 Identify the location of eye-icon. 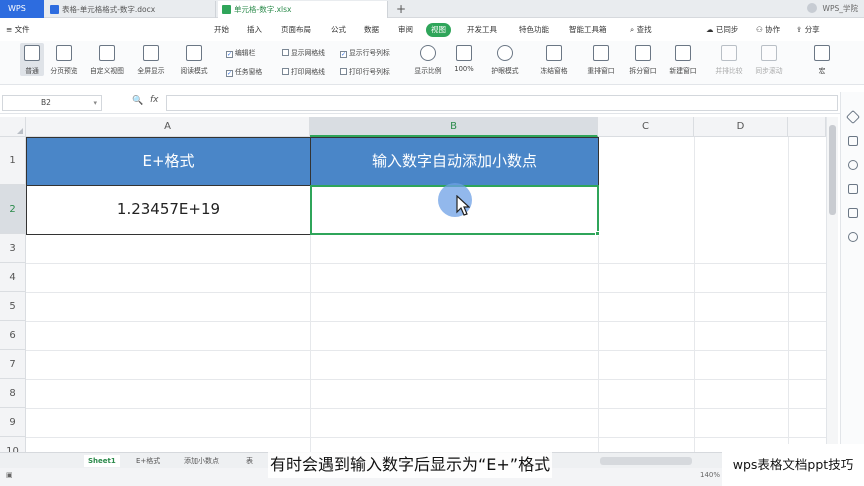
(505, 53).